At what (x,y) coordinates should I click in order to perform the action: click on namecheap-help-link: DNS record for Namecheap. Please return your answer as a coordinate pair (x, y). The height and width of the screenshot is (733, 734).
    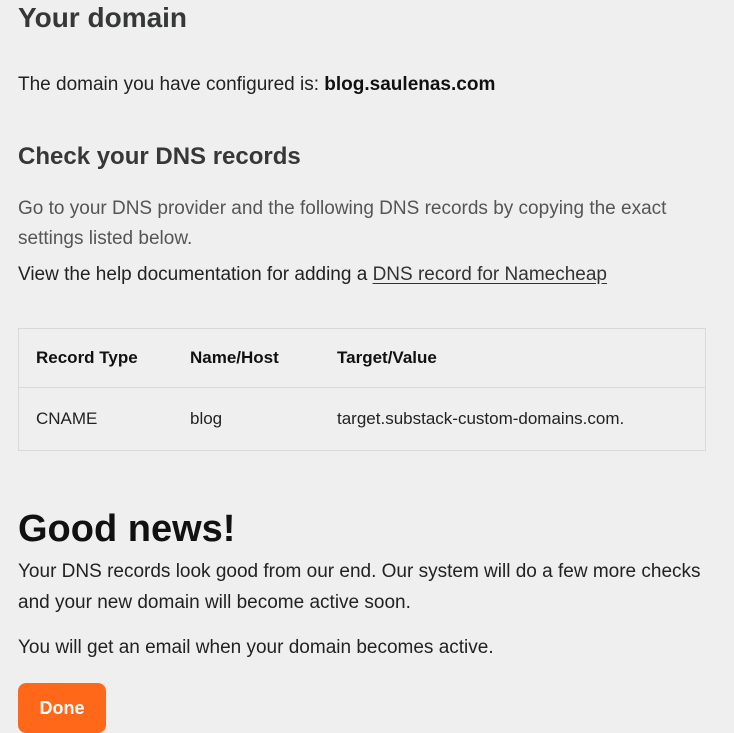
    Looking at the image, I should click on (490, 274).